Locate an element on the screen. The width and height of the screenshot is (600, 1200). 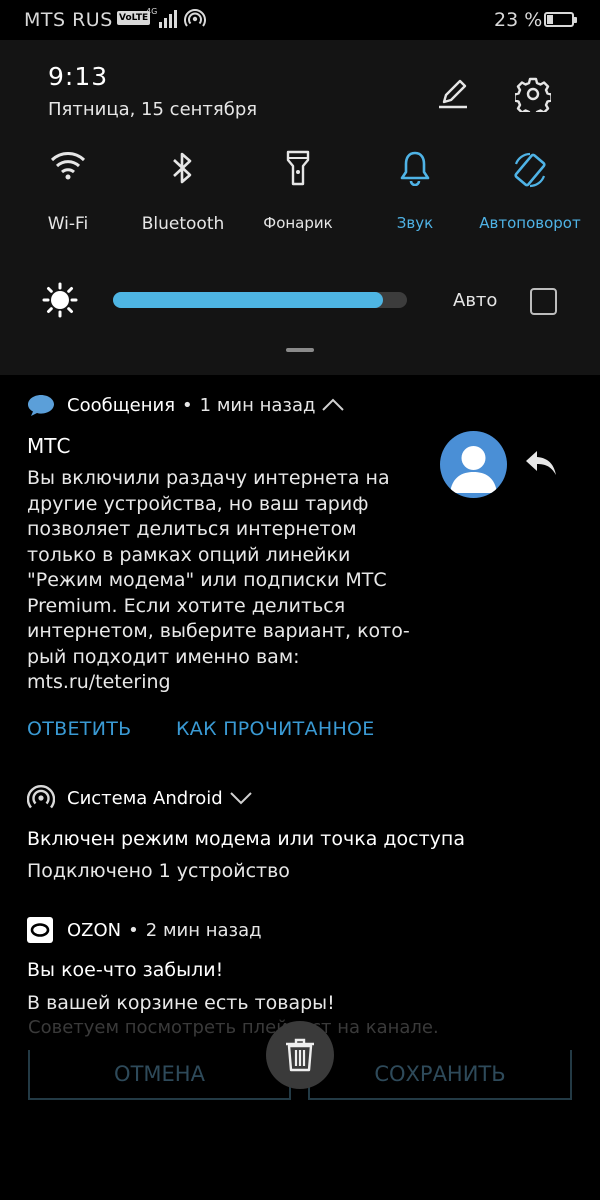
gear-icon is located at coordinates (533, 94).